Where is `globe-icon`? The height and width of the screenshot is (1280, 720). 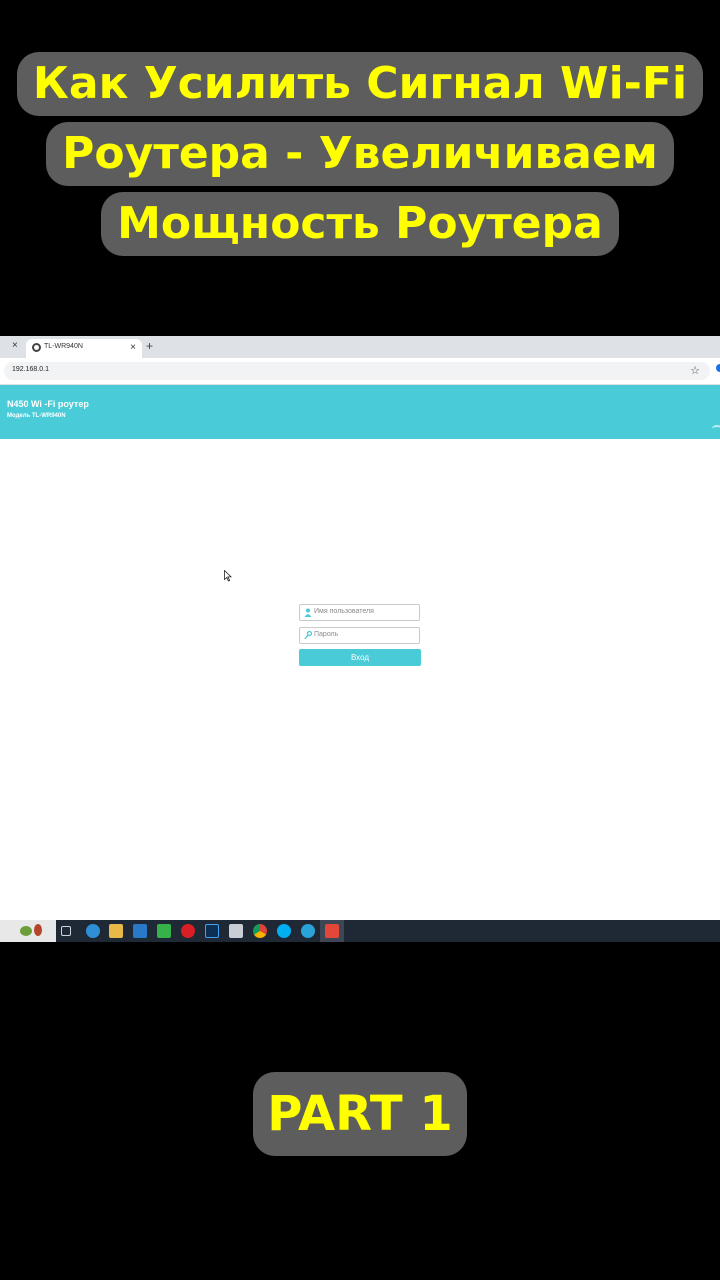
globe-icon is located at coordinates (36, 347).